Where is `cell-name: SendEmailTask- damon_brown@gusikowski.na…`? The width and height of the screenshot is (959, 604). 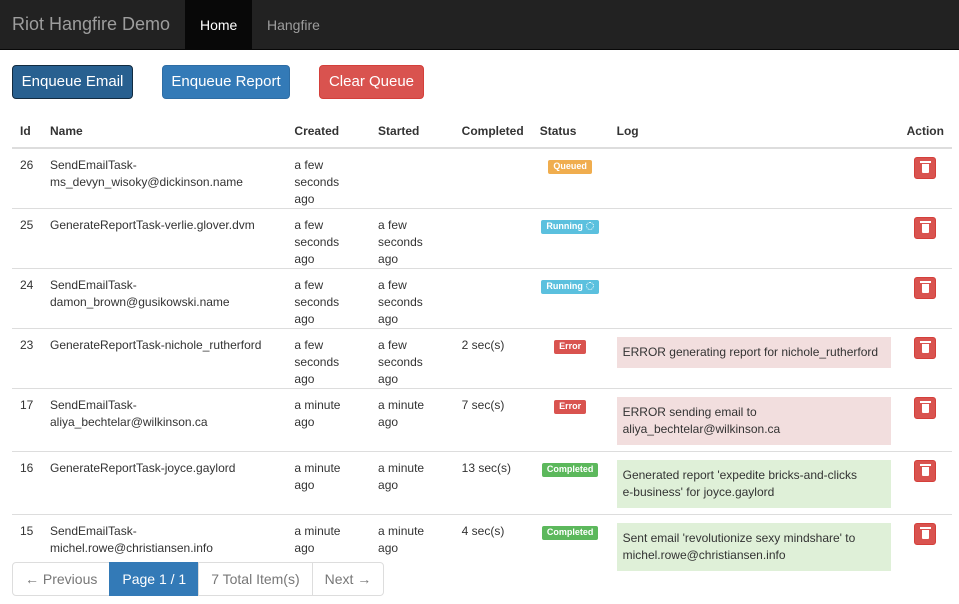 cell-name: SendEmailTask- damon_brown@gusikowski.na… is located at coordinates (164, 298).